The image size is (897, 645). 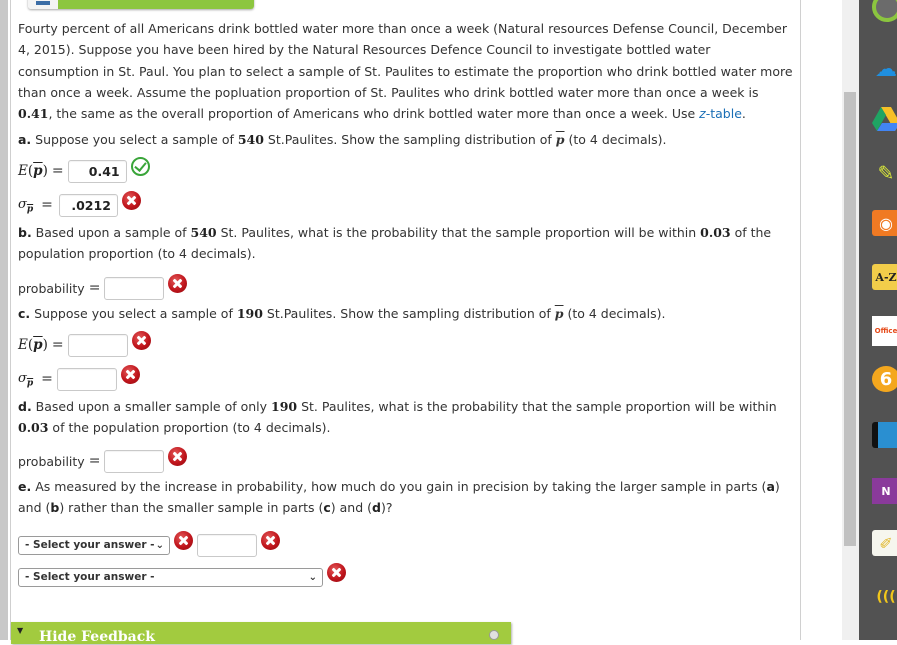 I want to click on part-e-text-4: ) and (, so click(x=351, y=508).